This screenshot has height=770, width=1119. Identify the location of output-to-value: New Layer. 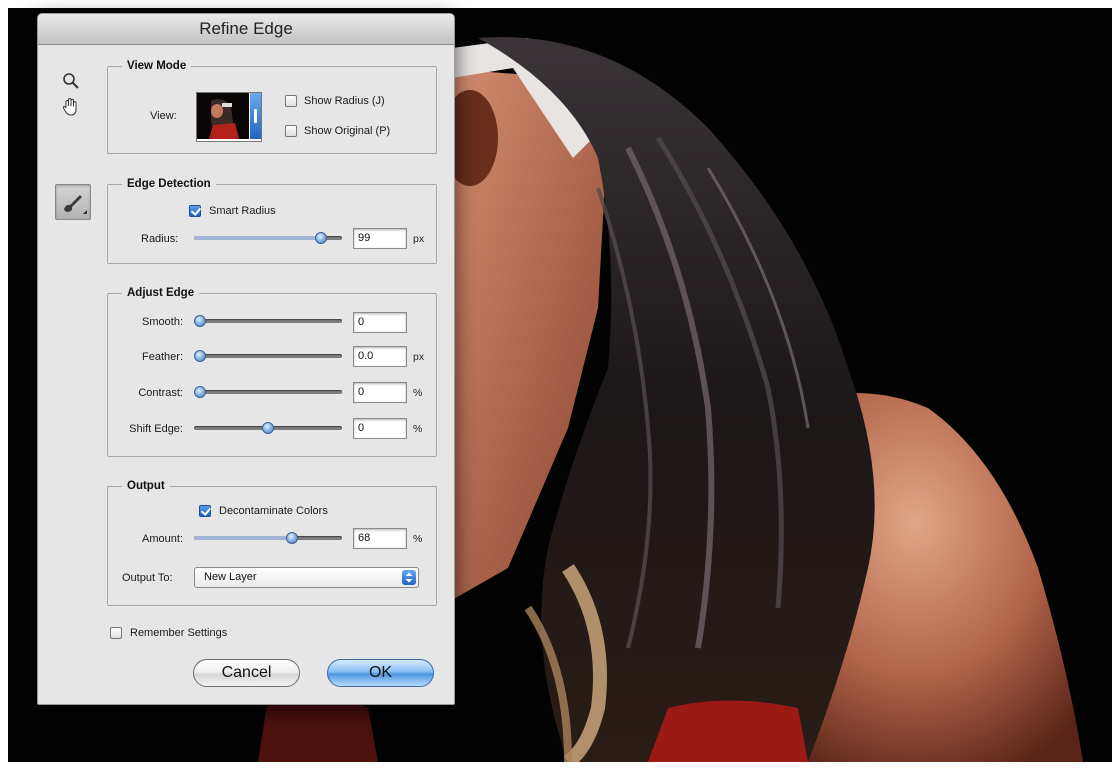
(230, 577).